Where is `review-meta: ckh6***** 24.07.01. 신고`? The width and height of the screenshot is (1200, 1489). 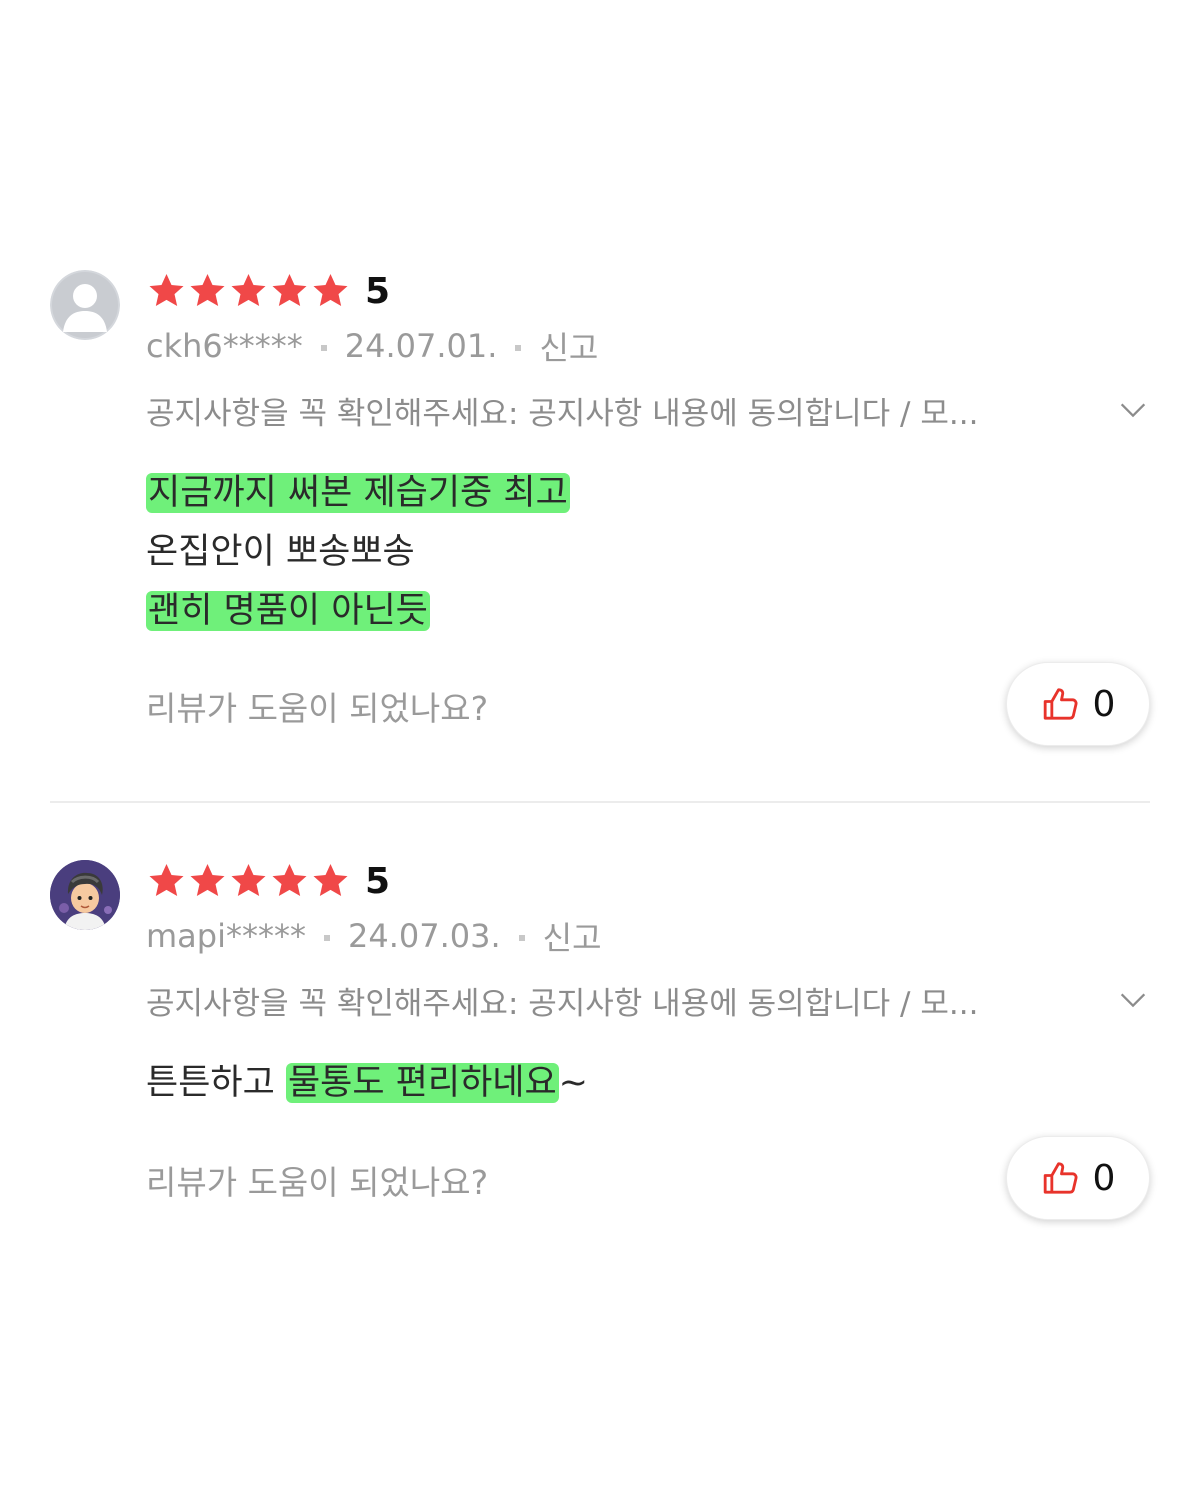 review-meta: ckh6***** 24.07.01. 신고 is located at coordinates (372, 346).